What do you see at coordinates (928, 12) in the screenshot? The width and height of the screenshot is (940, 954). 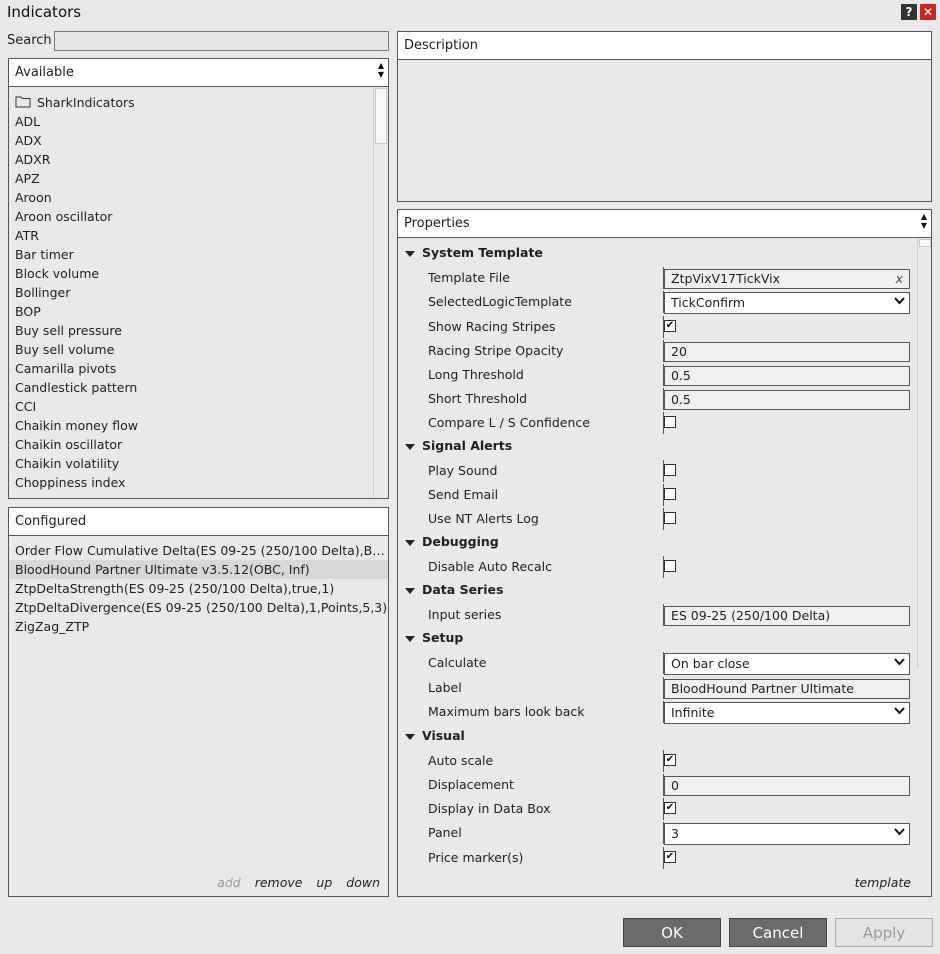 I see `close-button: ✕` at bounding box center [928, 12].